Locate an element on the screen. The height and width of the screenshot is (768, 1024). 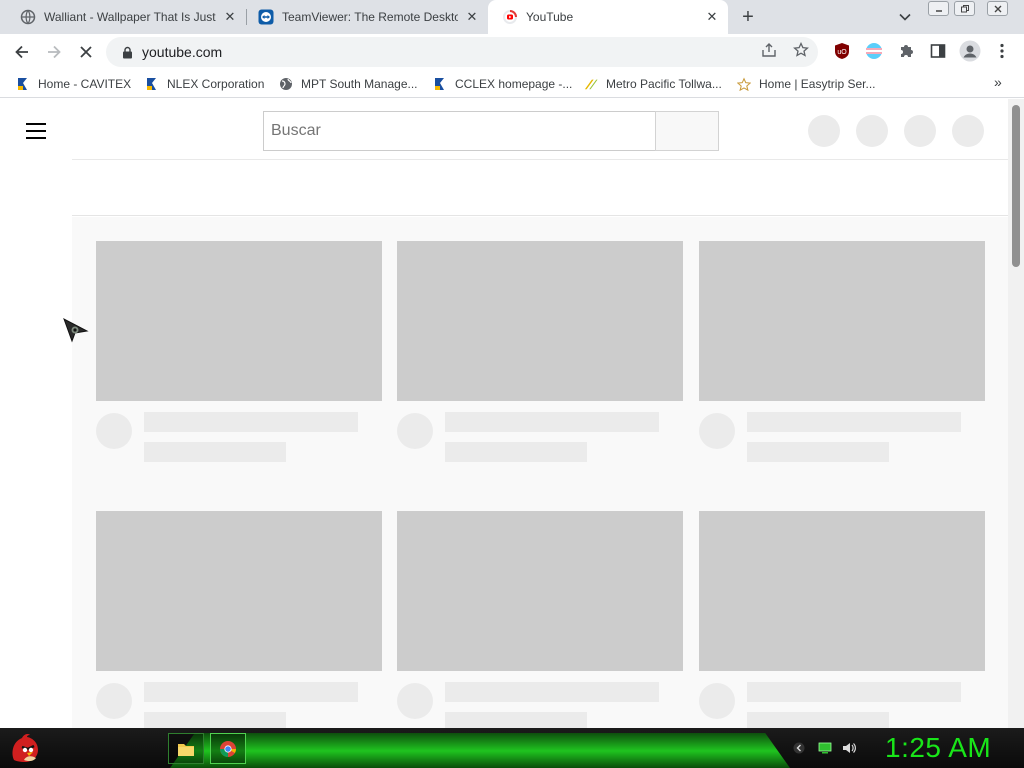
metro-pacific-icon is located at coordinates (591, 84).